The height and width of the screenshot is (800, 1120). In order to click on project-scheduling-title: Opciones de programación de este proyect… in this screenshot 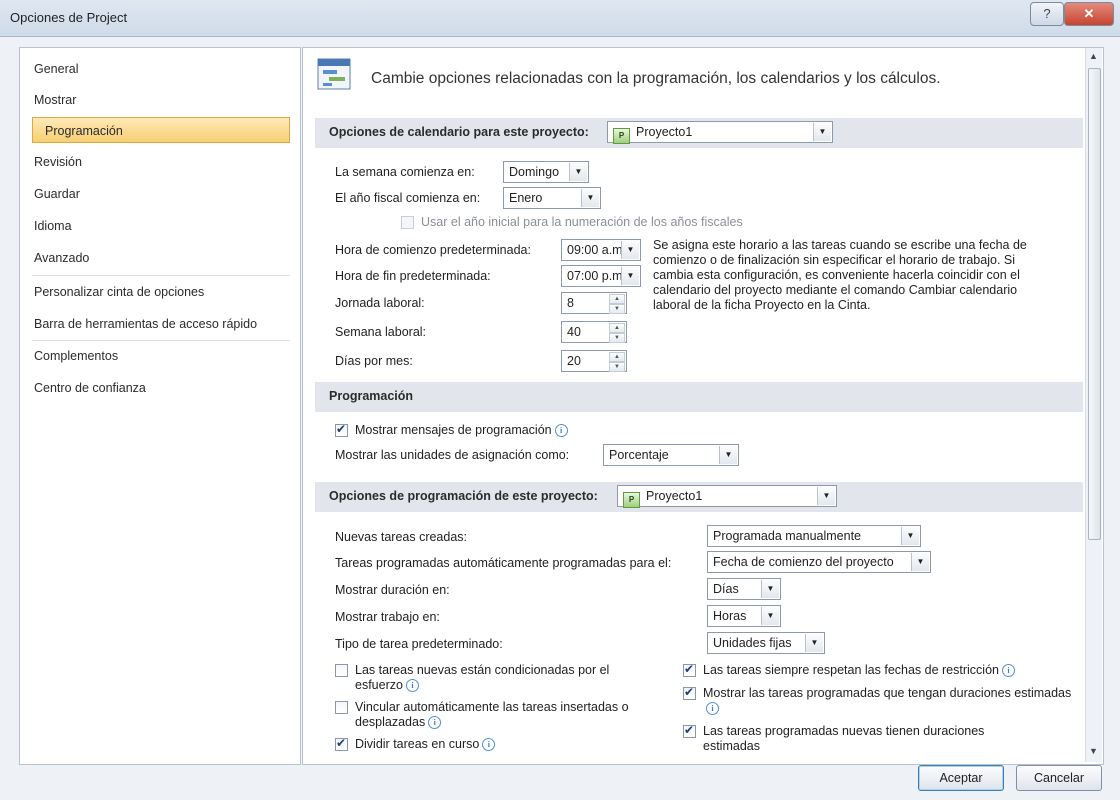, I will do `click(463, 496)`.